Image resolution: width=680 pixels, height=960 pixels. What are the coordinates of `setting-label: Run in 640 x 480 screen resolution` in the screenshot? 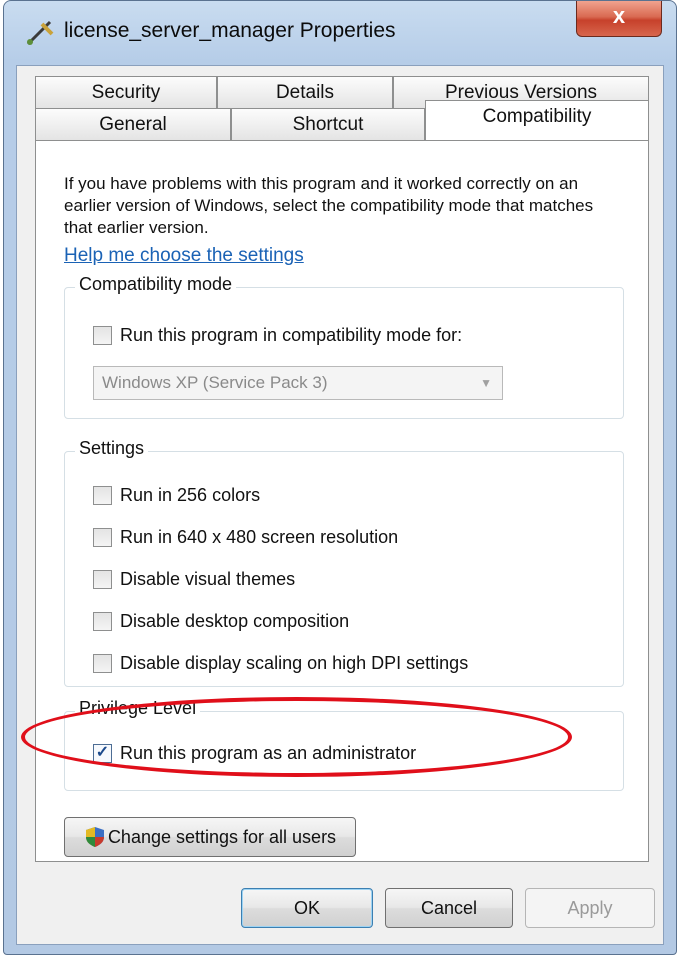 It's located at (259, 536).